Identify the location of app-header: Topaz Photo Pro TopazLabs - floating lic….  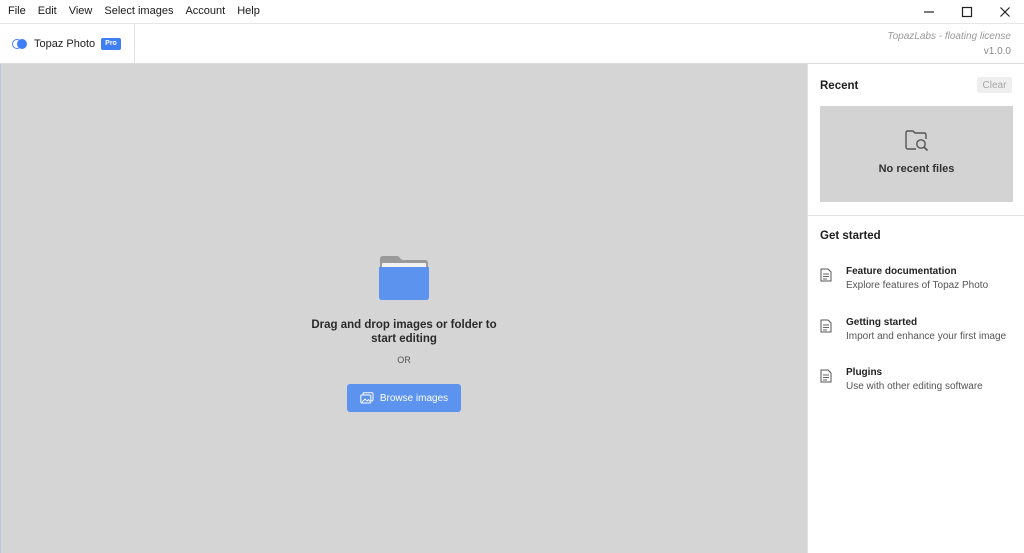
(512, 44).